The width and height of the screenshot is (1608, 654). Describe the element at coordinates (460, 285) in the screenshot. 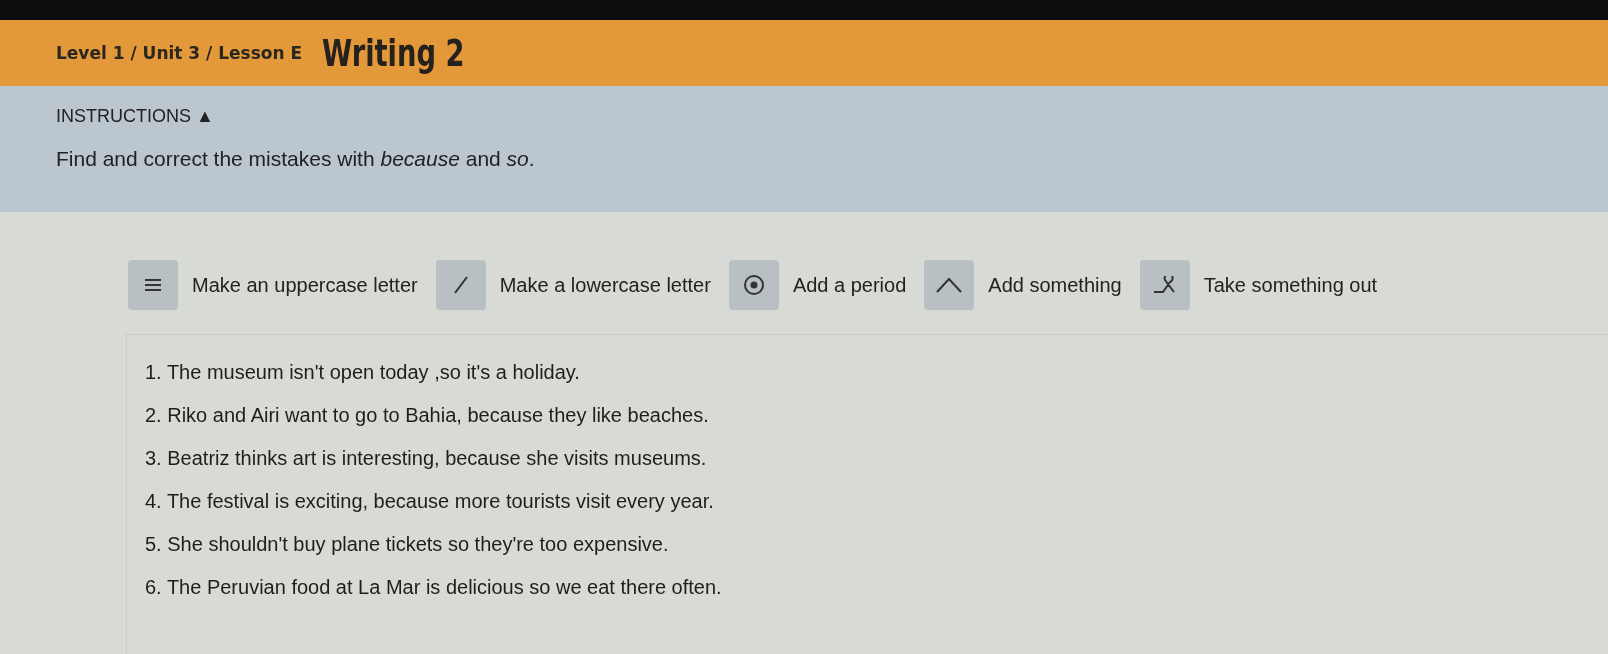

I see `slash-icon` at that location.